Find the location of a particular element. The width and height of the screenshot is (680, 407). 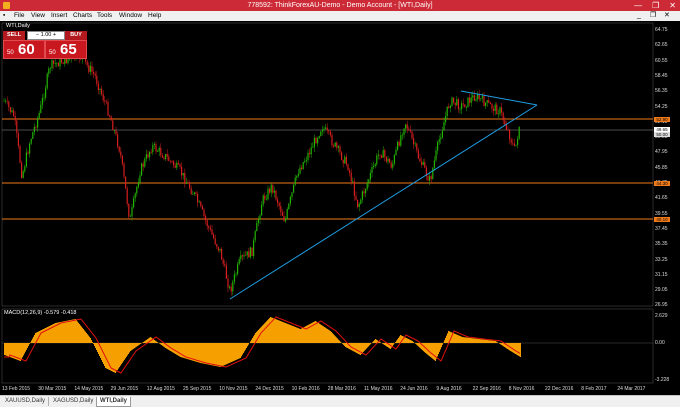

menu-charts: Charts is located at coordinates (82, 16).